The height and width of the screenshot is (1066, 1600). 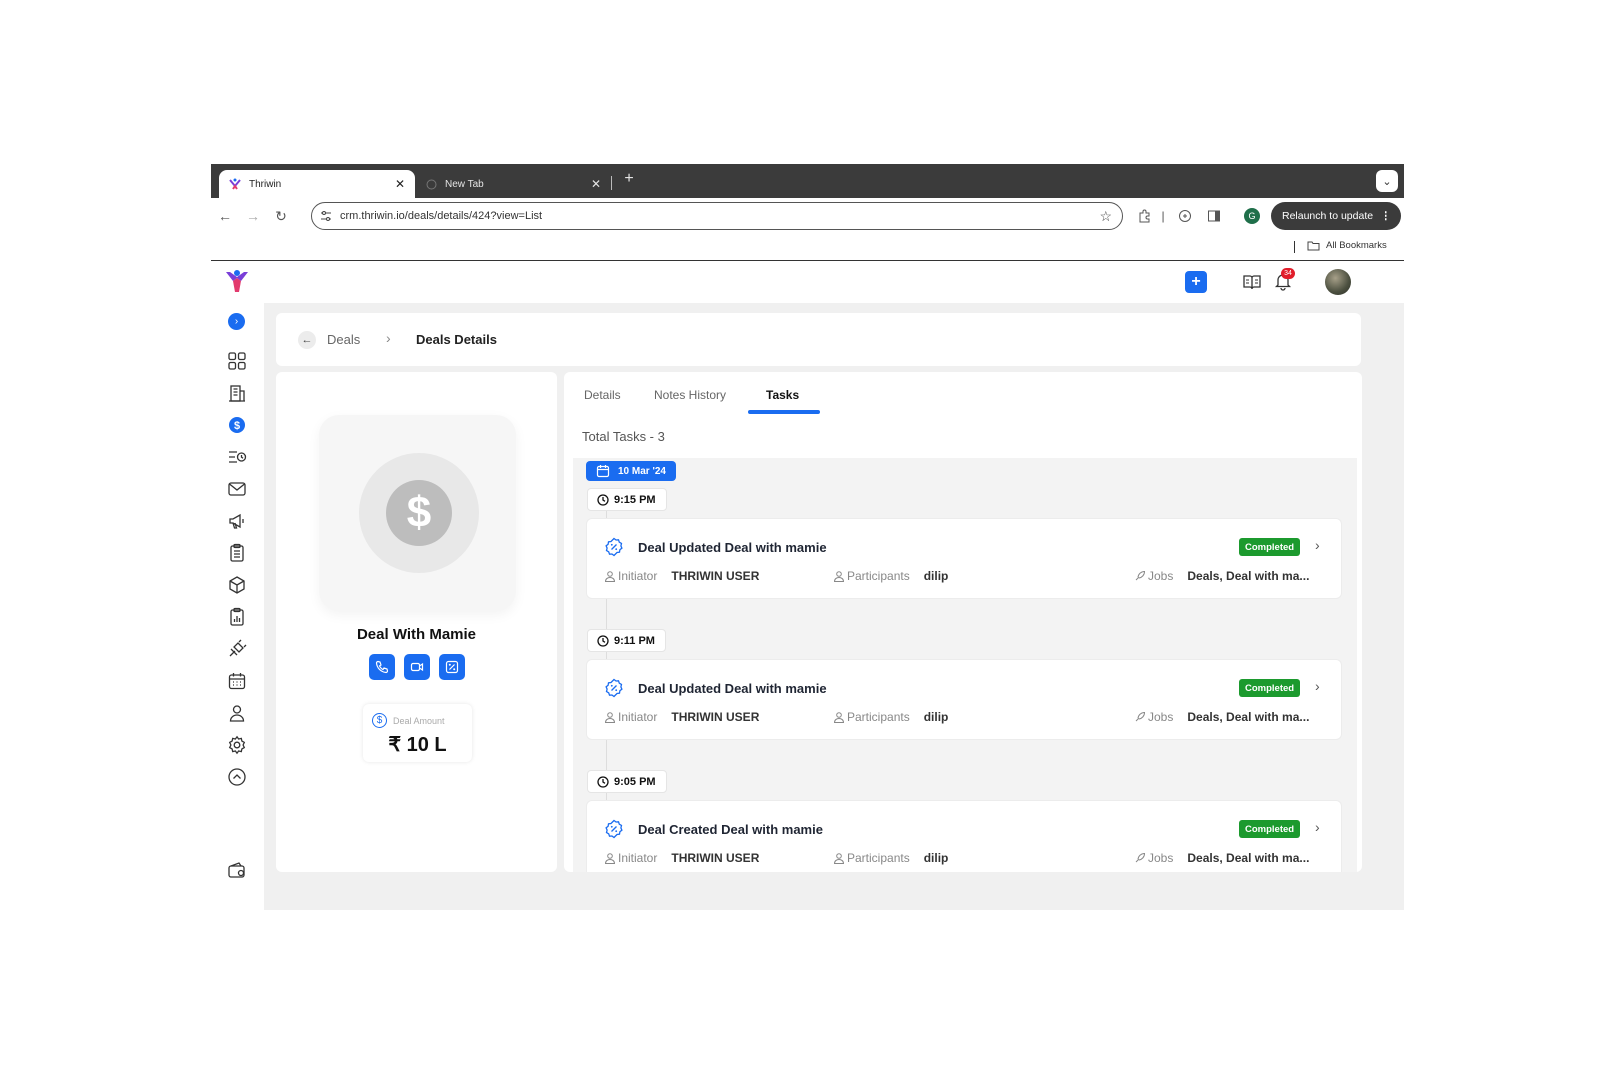 I want to click on bookmark-star-icon: ☆, so click(x=1105, y=216).